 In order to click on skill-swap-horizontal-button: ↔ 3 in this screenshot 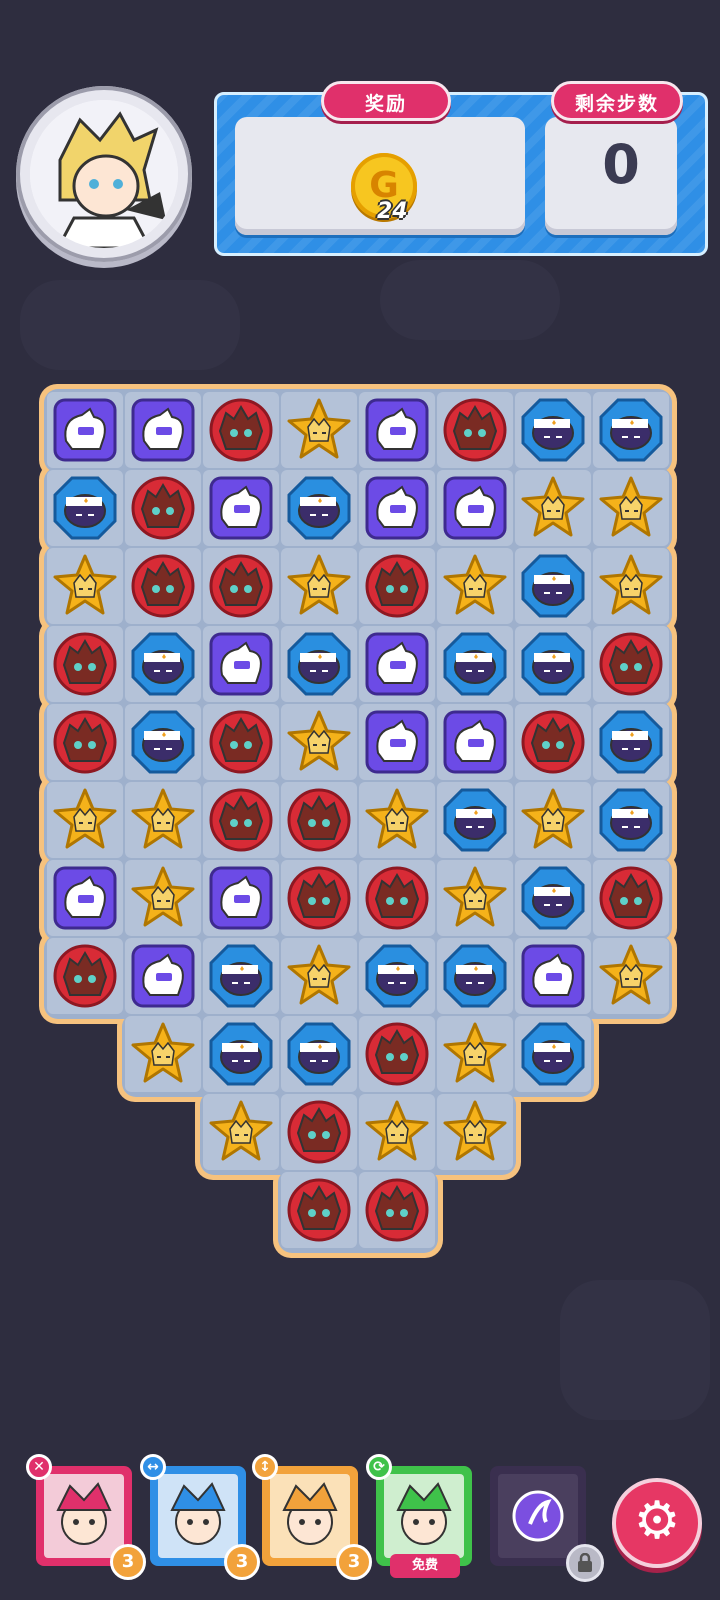, I will do `click(200, 1517)`.